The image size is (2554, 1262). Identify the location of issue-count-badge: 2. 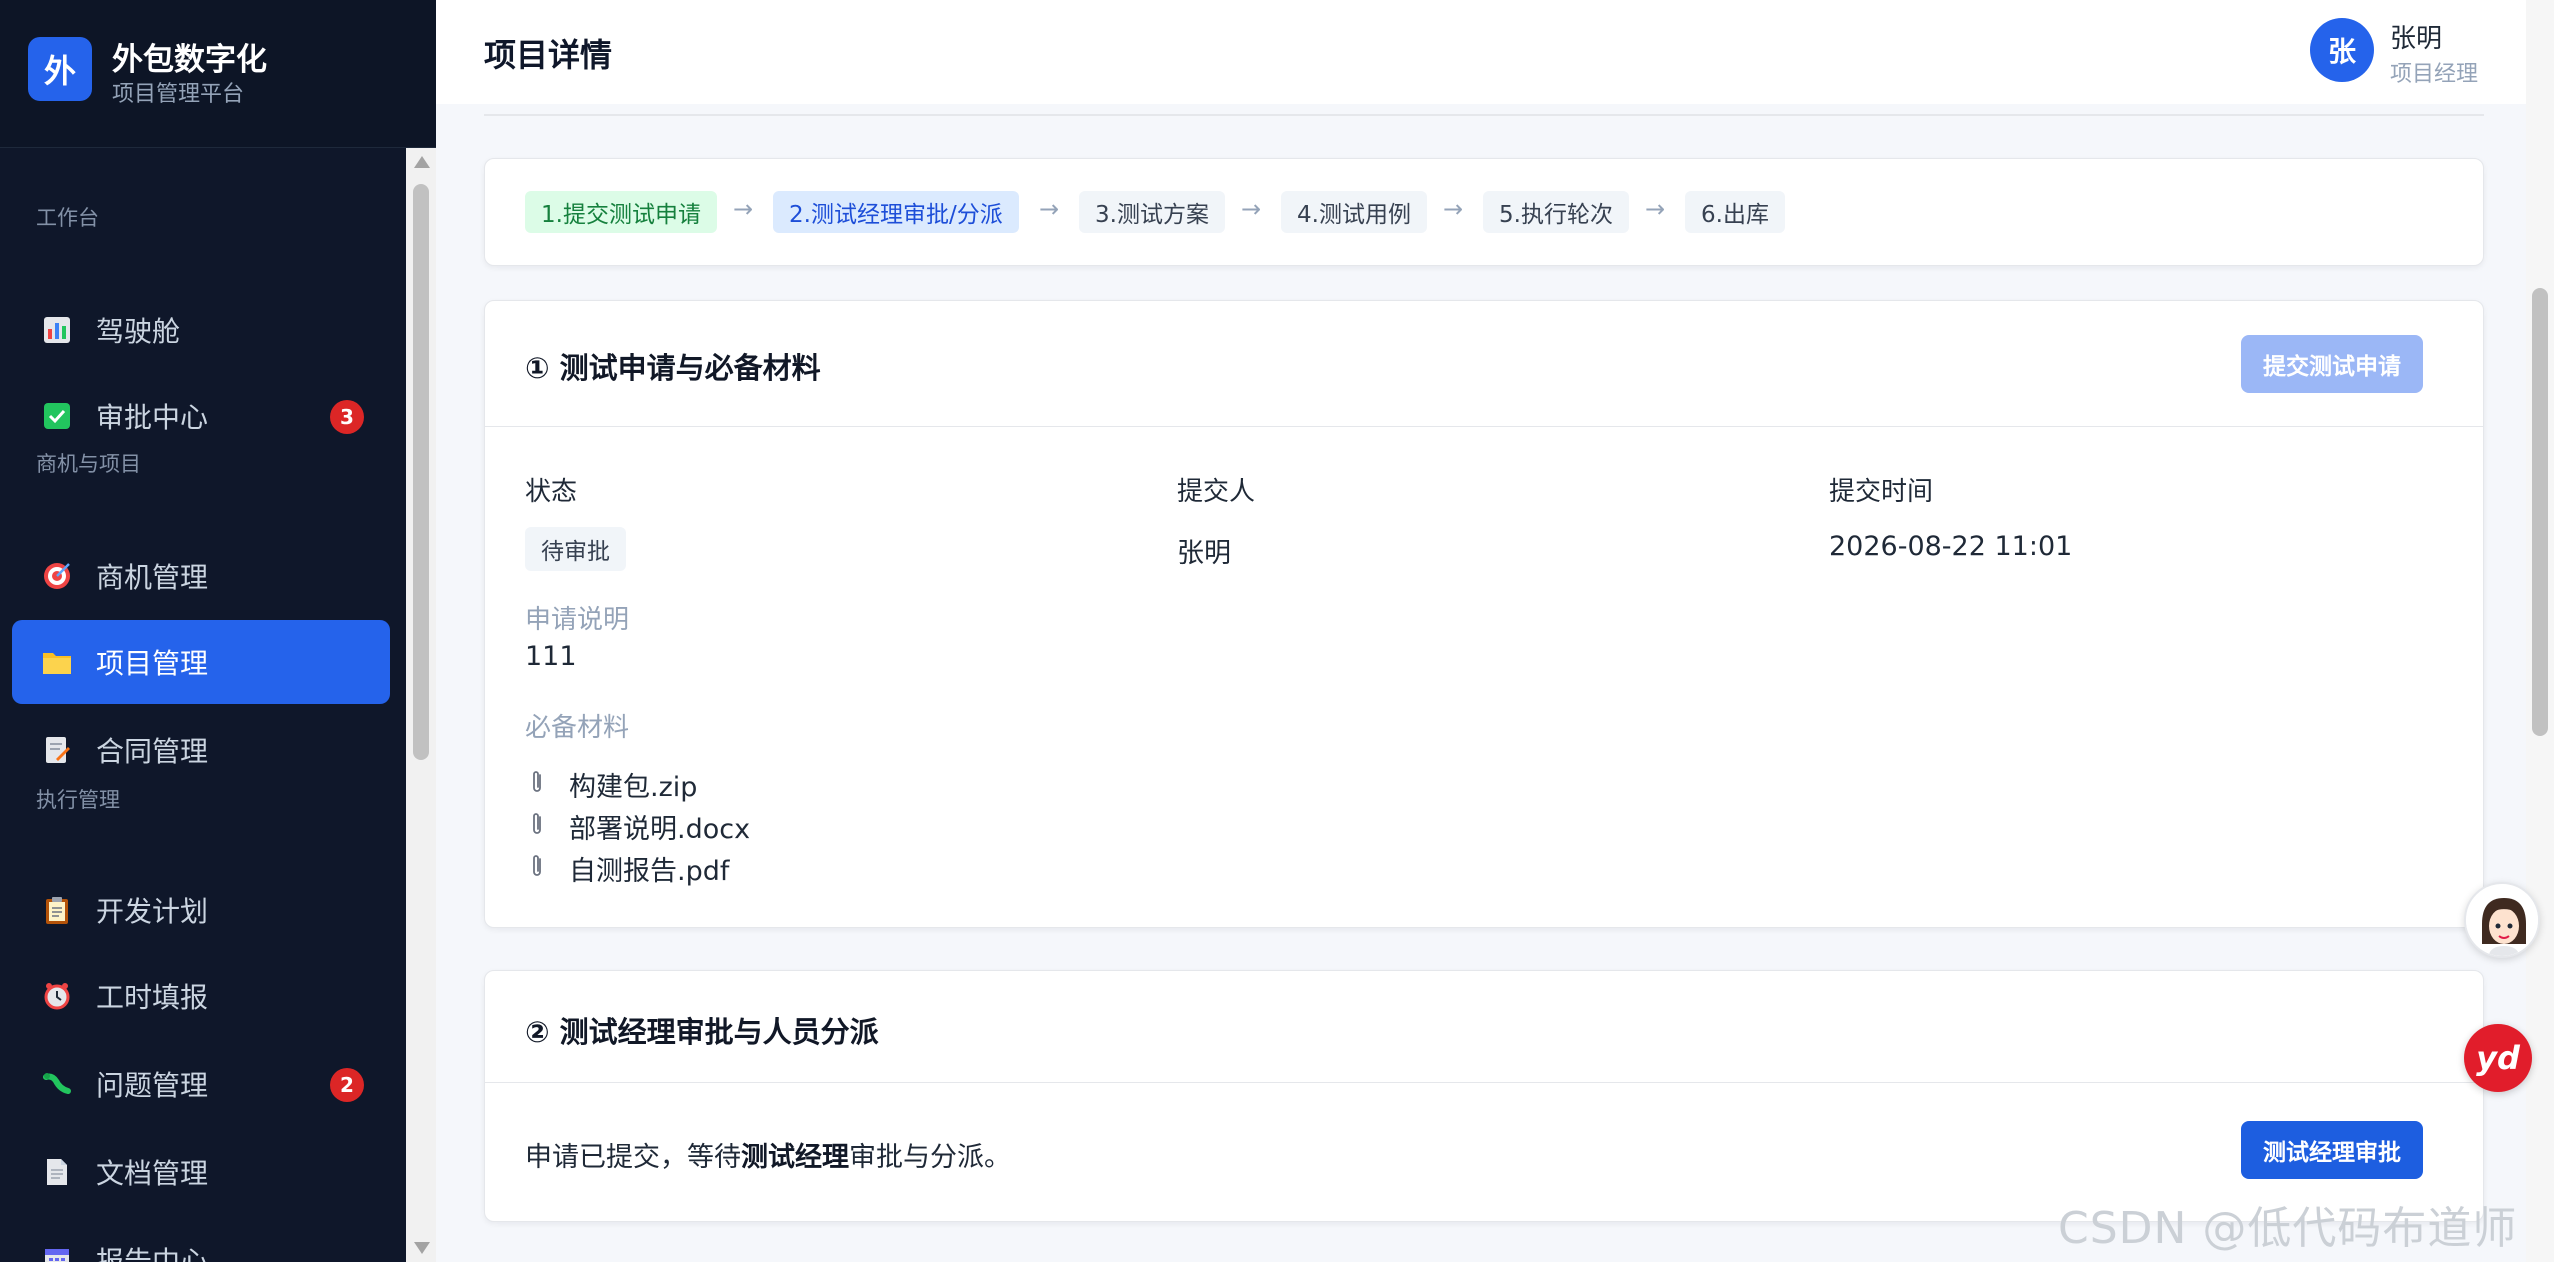
(347, 1085).